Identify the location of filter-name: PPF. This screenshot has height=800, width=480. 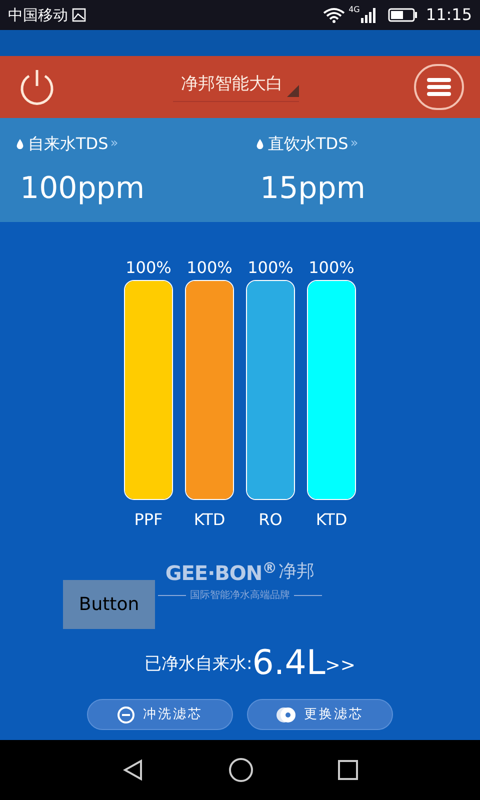
(148, 520).